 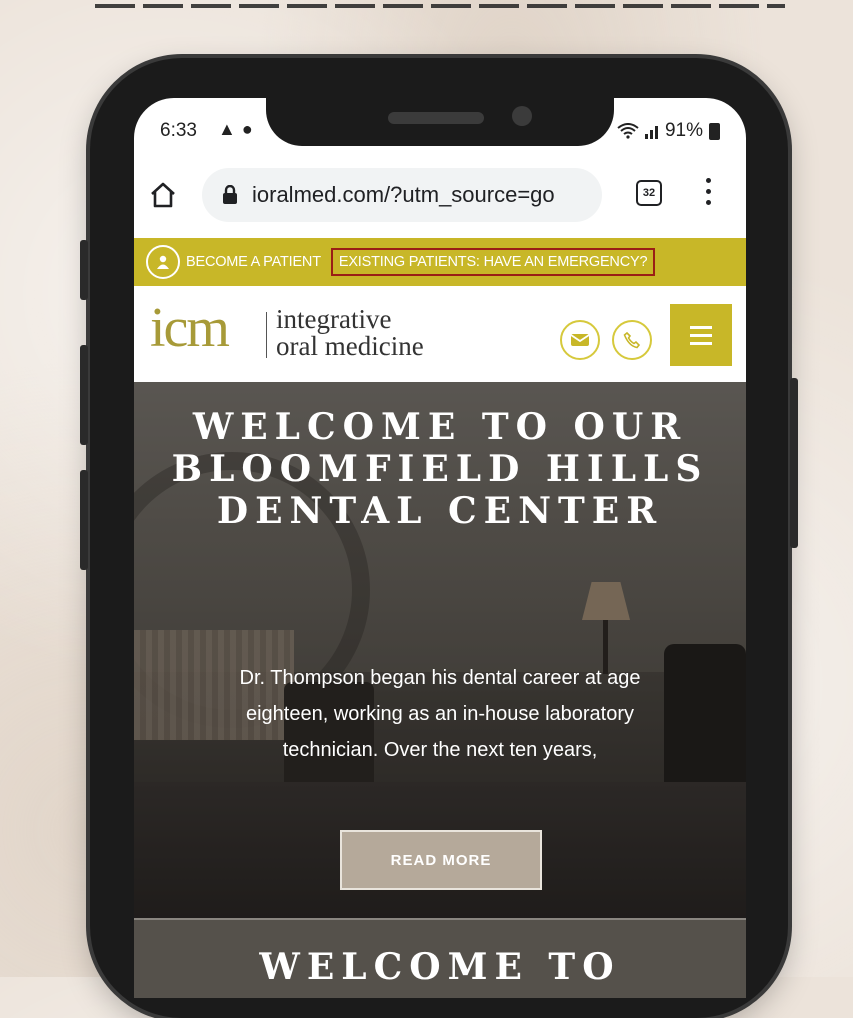 What do you see at coordinates (163, 195) in the screenshot?
I see `home-icon` at bounding box center [163, 195].